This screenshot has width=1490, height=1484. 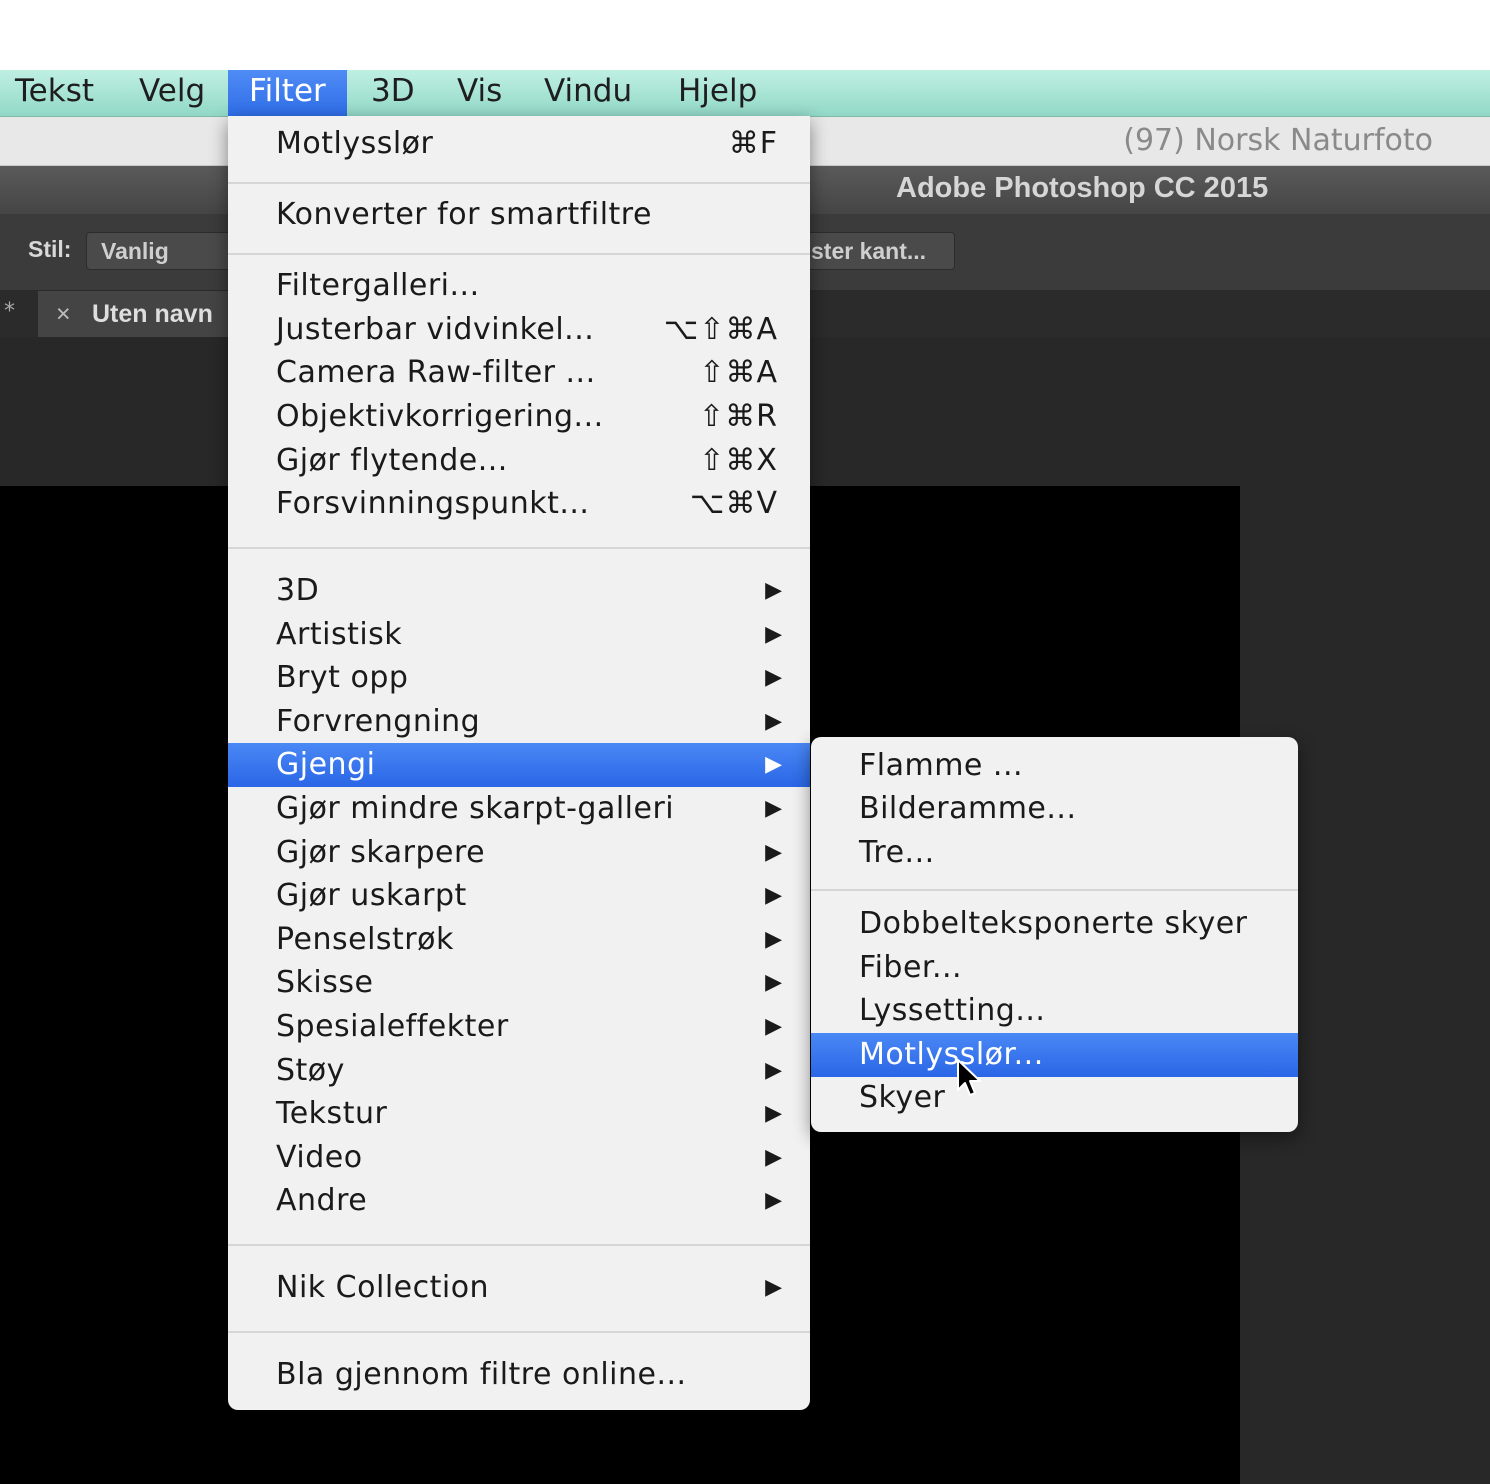 What do you see at coordinates (383, 1287) in the screenshot?
I see `menu-item-label: Nik Collection` at bounding box center [383, 1287].